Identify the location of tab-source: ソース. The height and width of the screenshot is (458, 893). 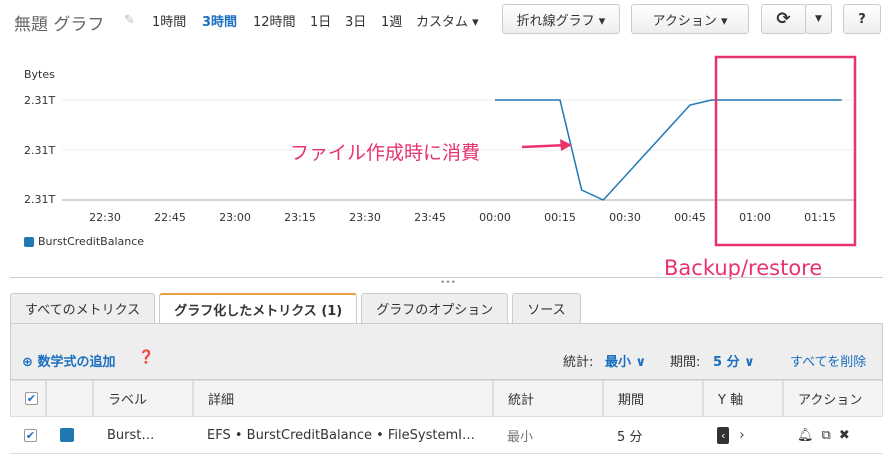
(546, 308).